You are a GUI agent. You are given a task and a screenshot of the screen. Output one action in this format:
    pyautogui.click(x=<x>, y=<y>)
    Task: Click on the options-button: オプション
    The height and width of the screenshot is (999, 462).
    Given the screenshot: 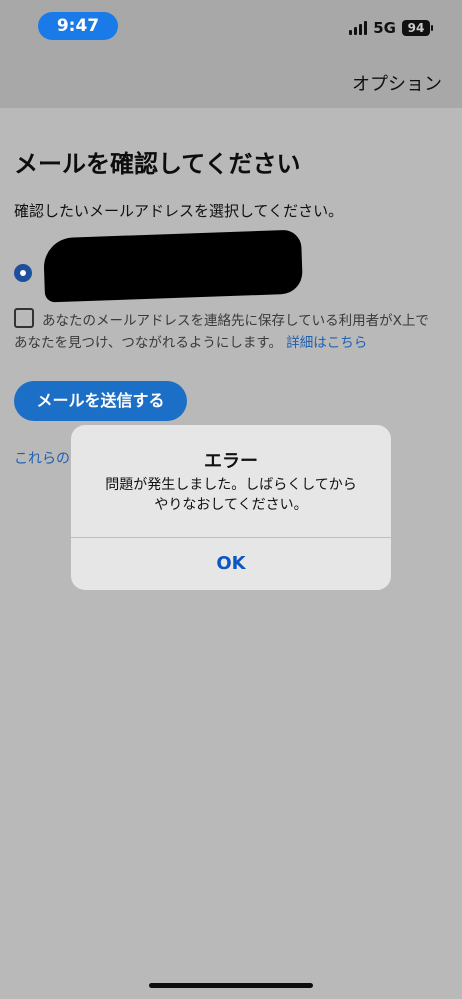 What is the action you would take?
    pyautogui.click(x=397, y=83)
    